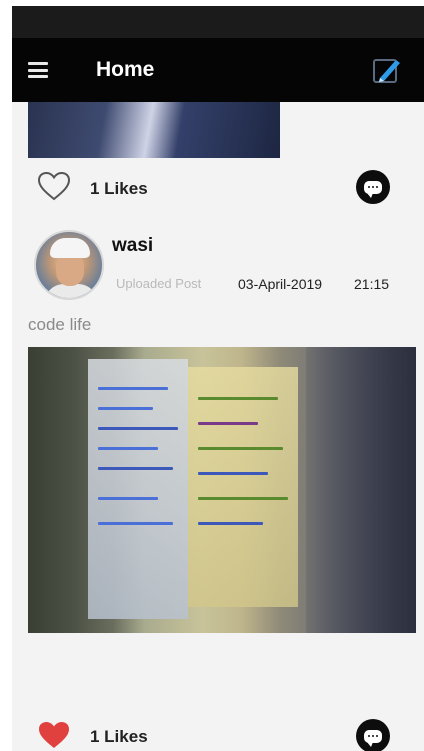  What do you see at coordinates (387, 71) in the screenshot?
I see `compose-pen-icon` at bounding box center [387, 71].